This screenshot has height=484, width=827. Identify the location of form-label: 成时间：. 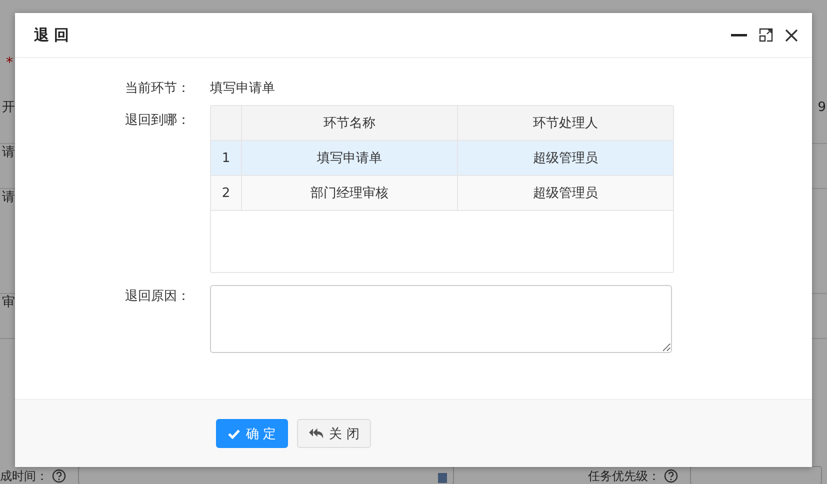
(24, 475).